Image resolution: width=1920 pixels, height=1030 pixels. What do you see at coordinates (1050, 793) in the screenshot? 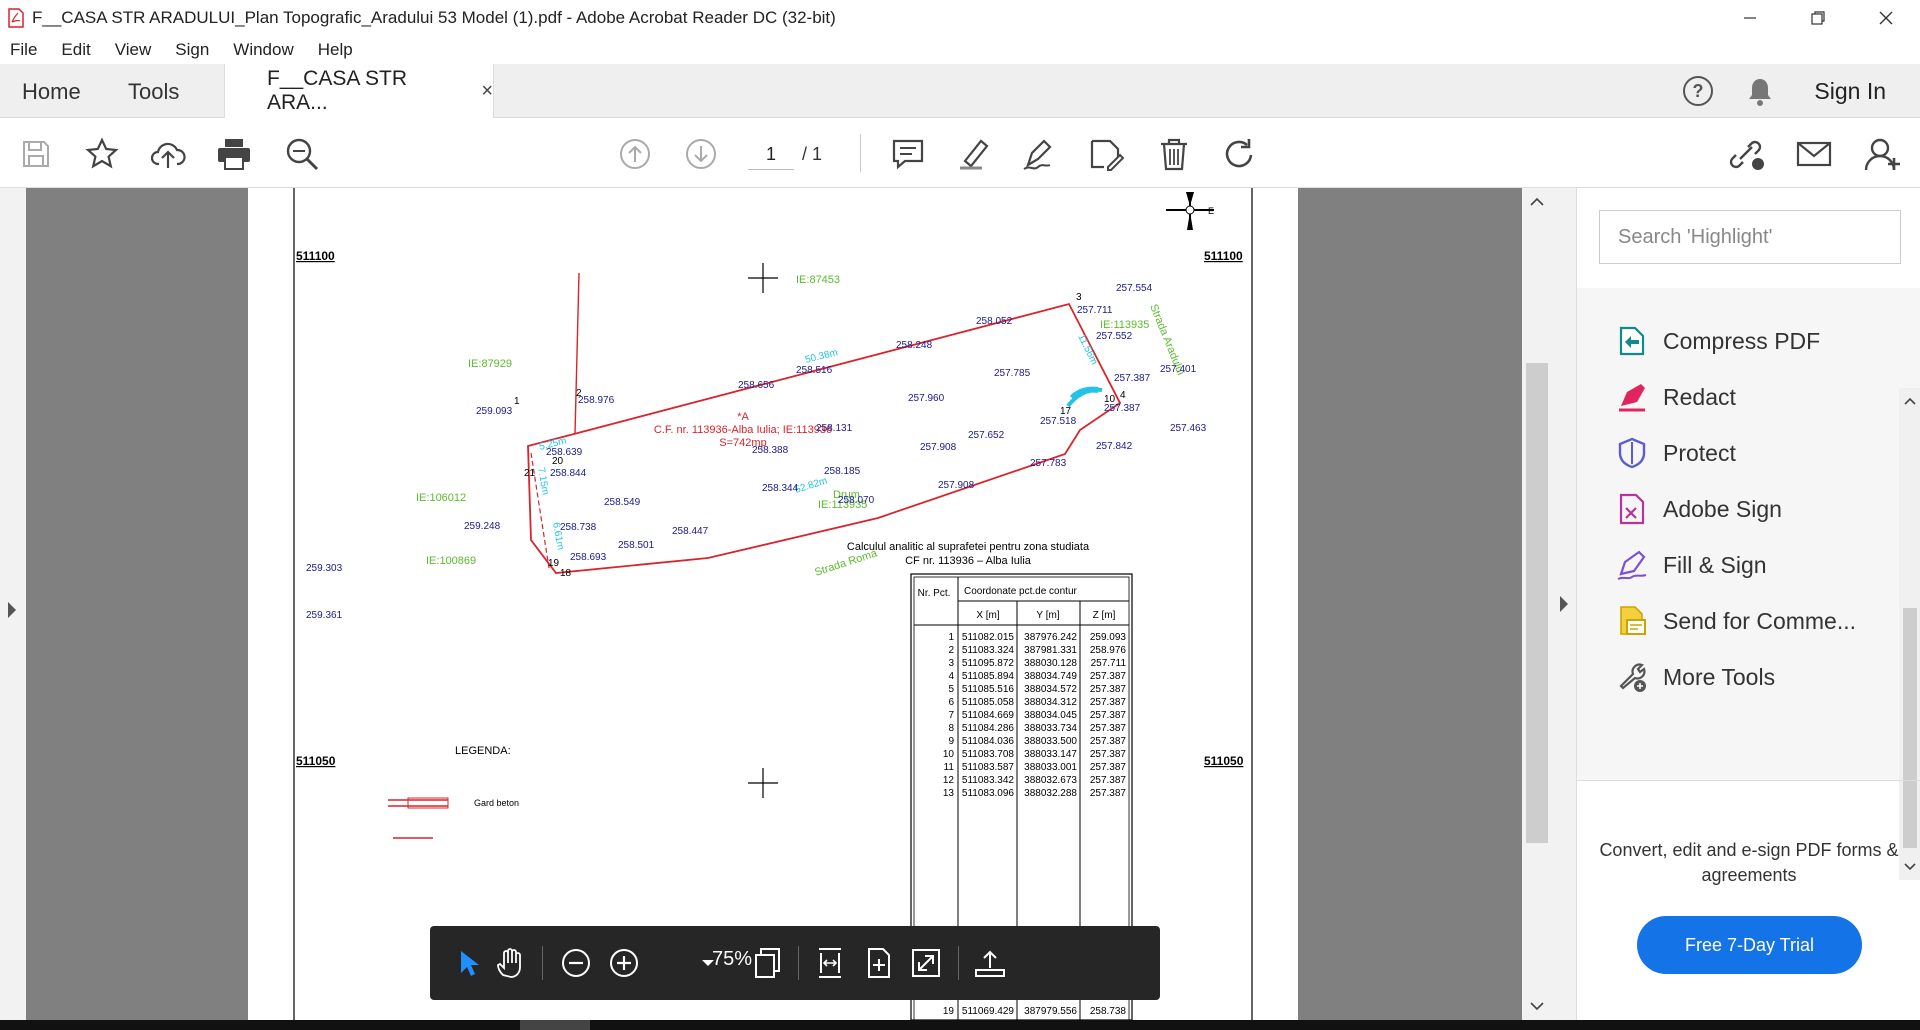
I see `table-cell: 388032.288` at bounding box center [1050, 793].